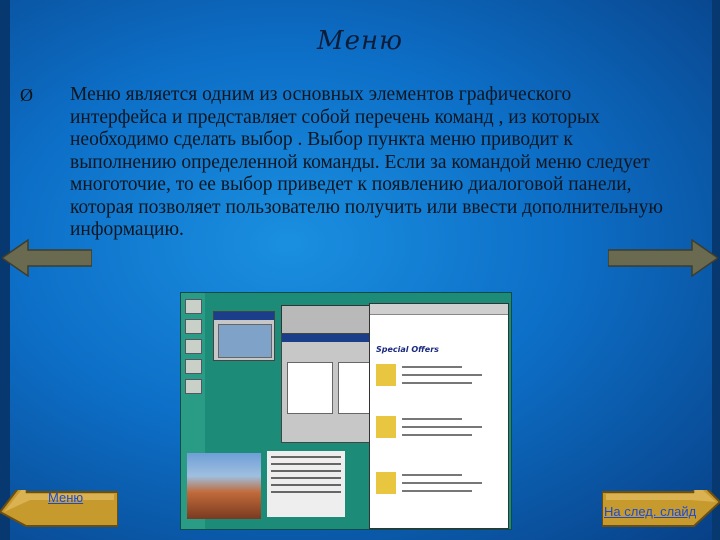 The image size is (720, 540). I want to click on next-slide-button-label: На след. слайд, so click(650, 511).